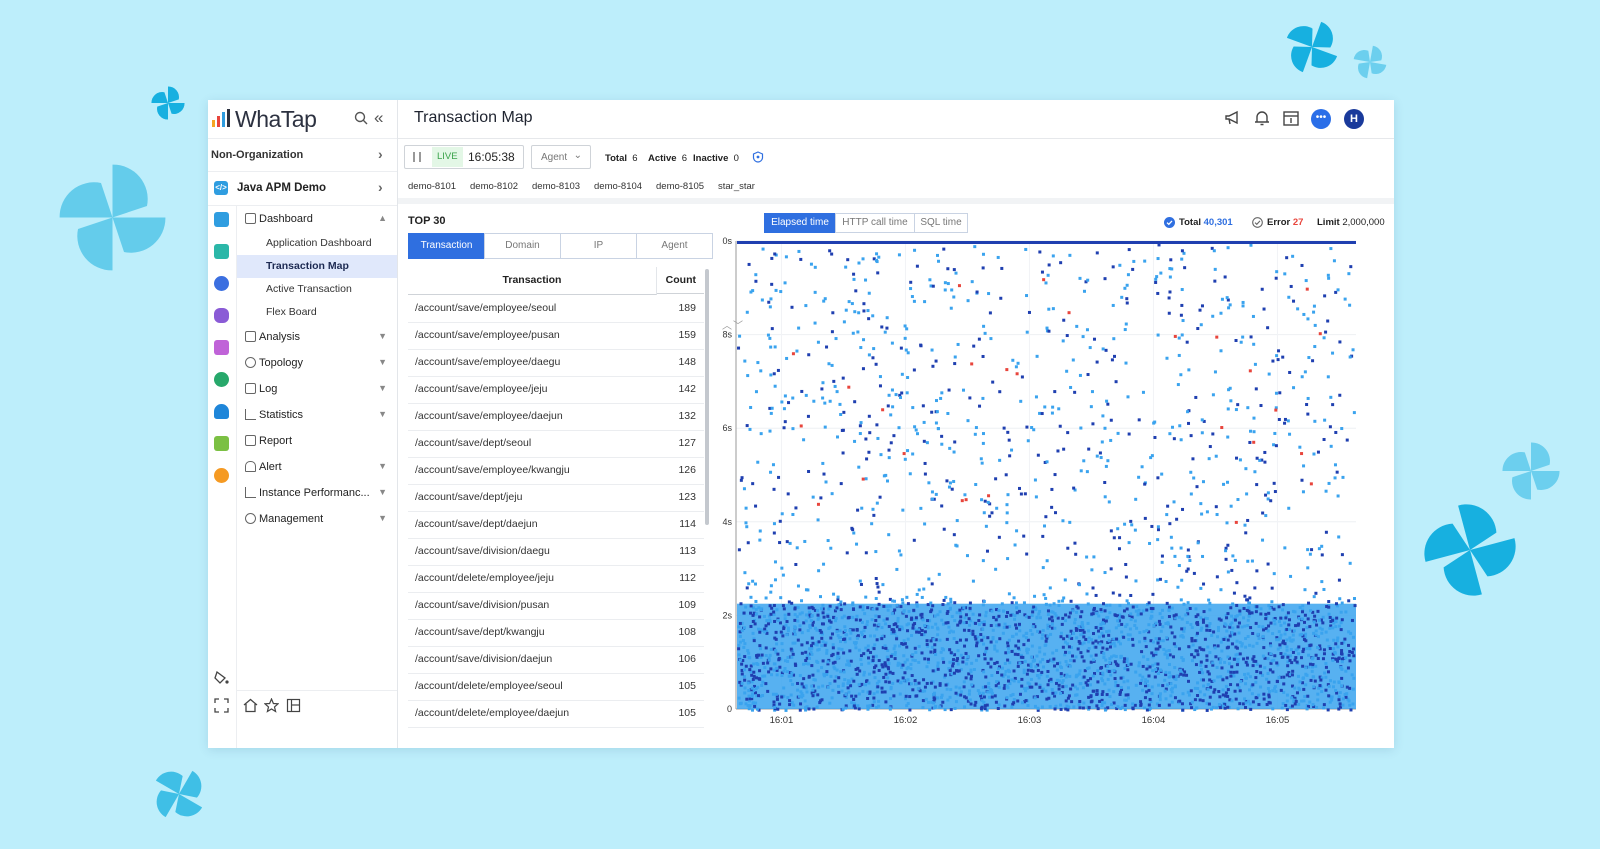  Describe the element at coordinates (293, 705) in the screenshot. I see `layout-icon` at that location.